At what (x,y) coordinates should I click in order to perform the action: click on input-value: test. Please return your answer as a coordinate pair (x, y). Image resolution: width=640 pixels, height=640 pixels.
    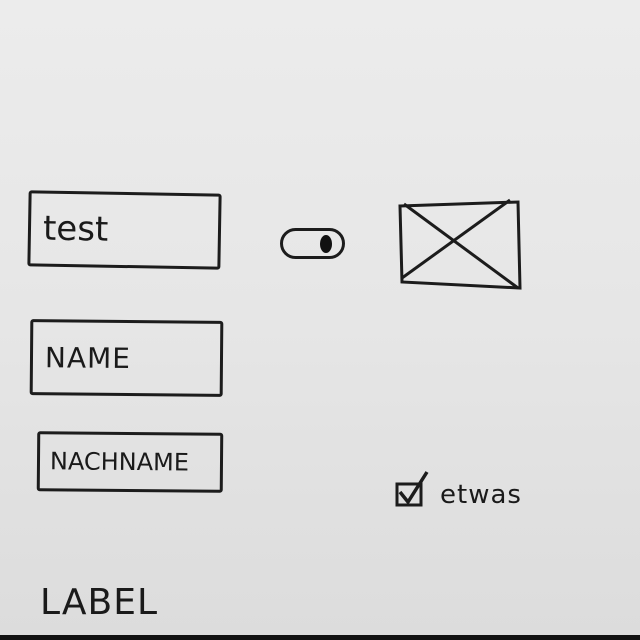
    Looking at the image, I should click on (75, 229).